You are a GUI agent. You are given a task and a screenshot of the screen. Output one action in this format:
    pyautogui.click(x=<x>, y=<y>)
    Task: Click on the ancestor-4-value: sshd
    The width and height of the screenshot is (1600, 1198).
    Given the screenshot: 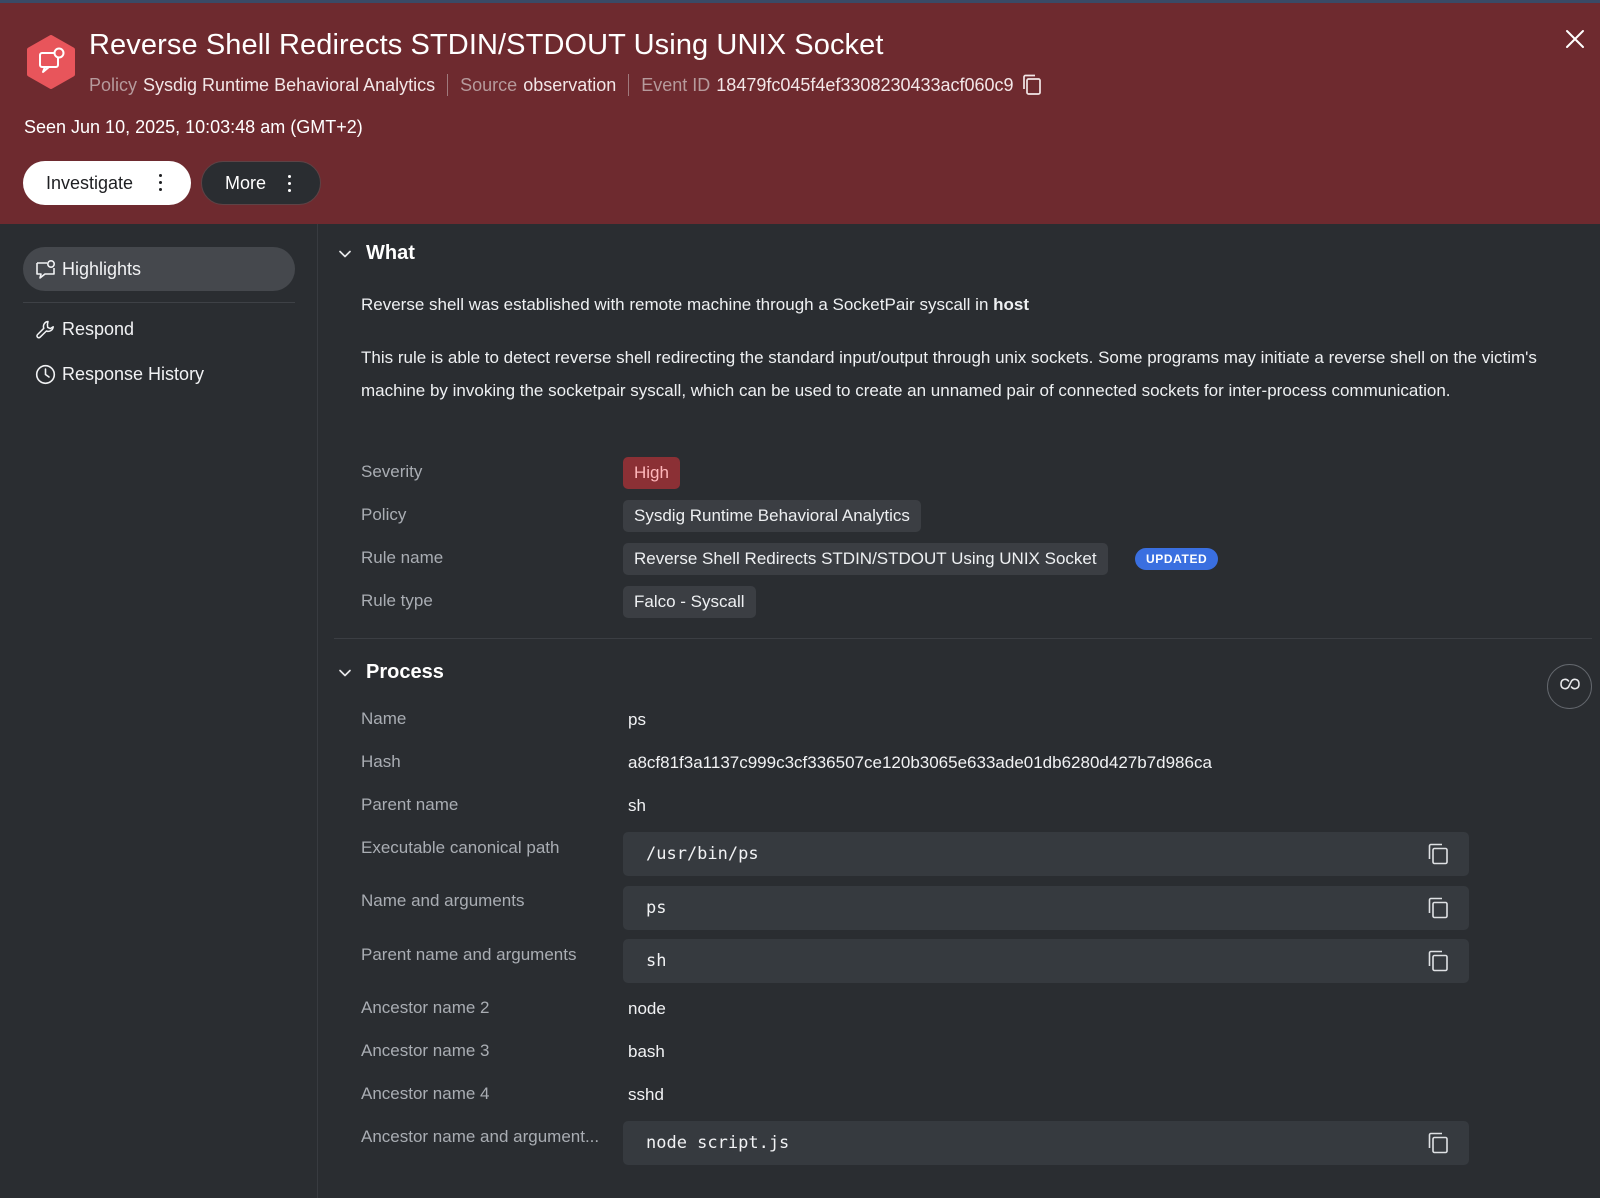 What is the action you would take?
    pyautogui.click(x=646, y=1094)
    